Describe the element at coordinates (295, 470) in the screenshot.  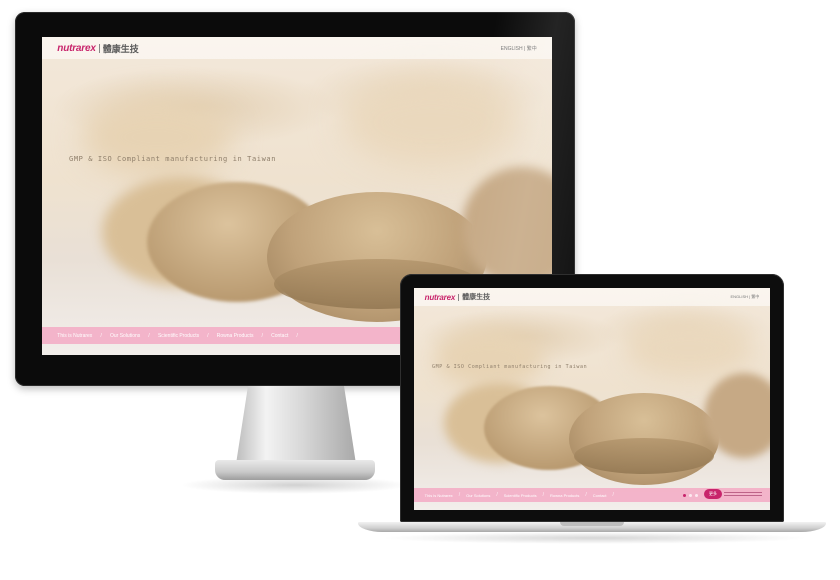
I see `monitor-stand-base` at that location.